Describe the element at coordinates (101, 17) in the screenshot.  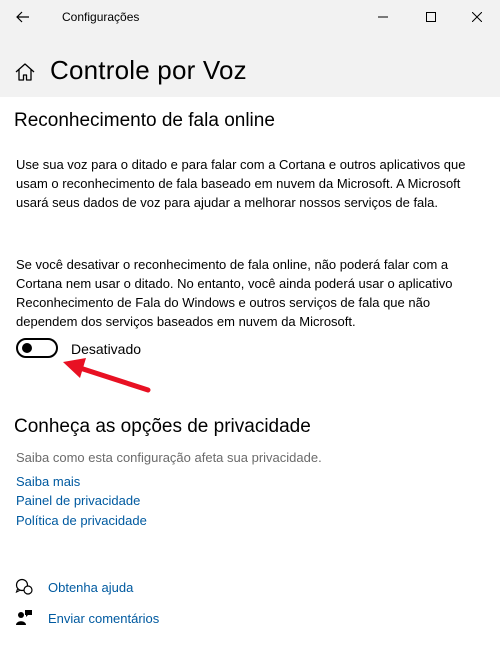
I see `window-title: Configurações` at that location.